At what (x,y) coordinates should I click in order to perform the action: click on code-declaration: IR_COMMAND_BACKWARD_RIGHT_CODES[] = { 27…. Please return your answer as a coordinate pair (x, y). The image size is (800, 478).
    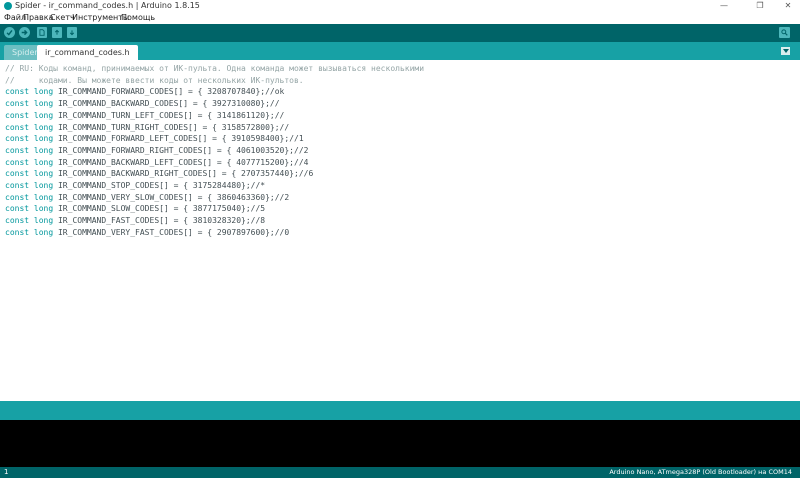
    Looking at the image, I should click on (176, 174).